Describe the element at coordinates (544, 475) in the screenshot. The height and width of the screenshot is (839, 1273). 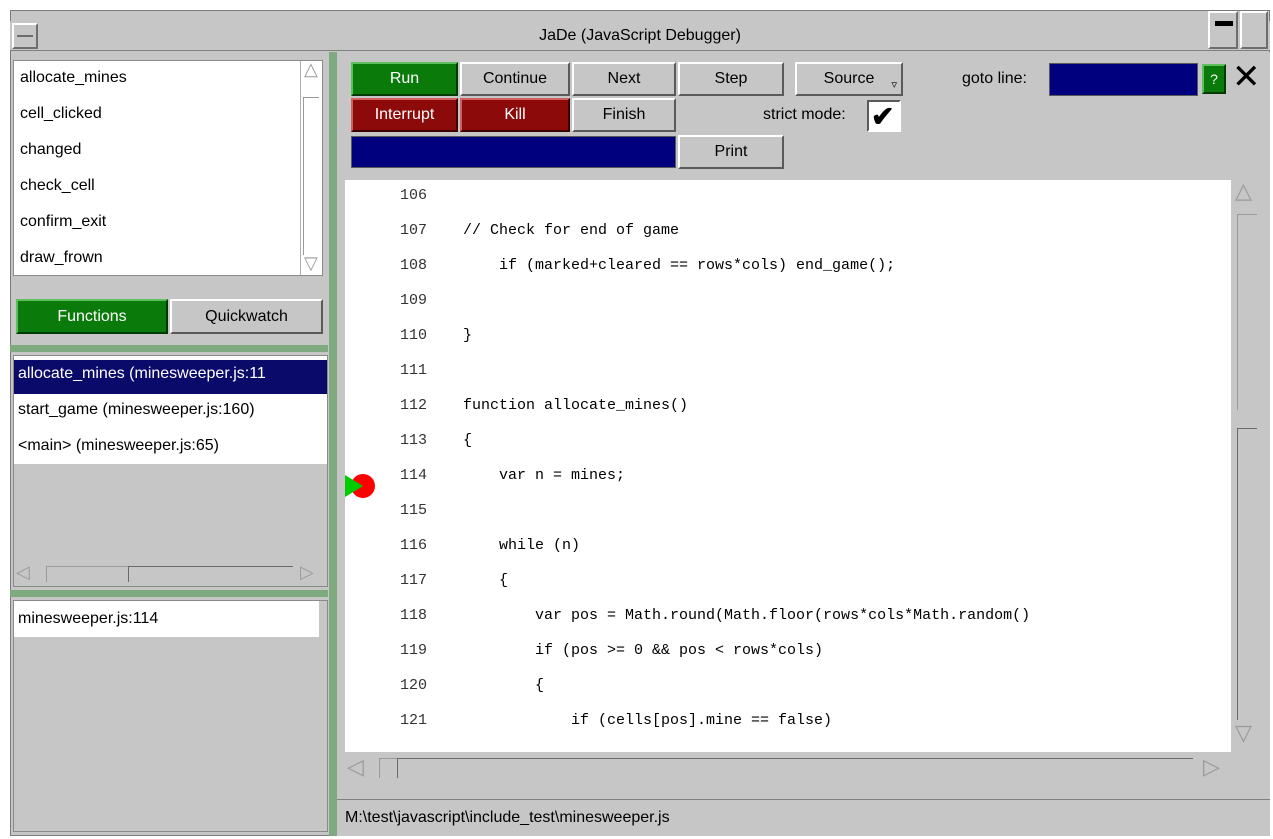
I see `code-line-text: var n = mines;` at that location.